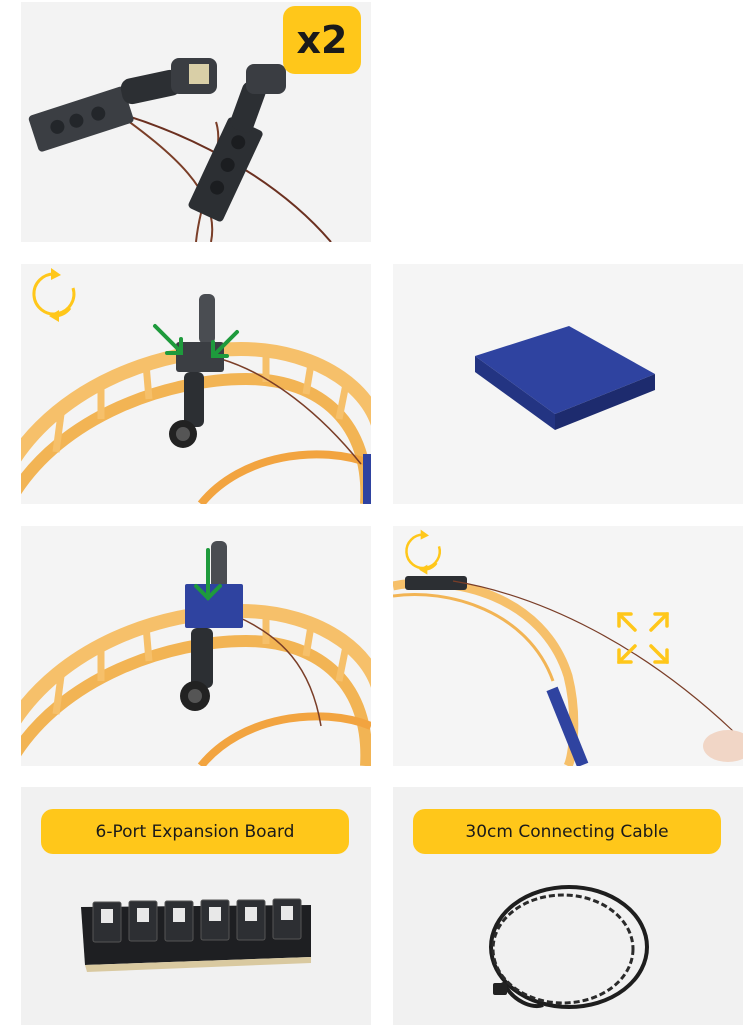  What do you see at coordinates (643, 638) in the screenshot?
I see `expand-arrows-icon` at bounding box center [643, 638].